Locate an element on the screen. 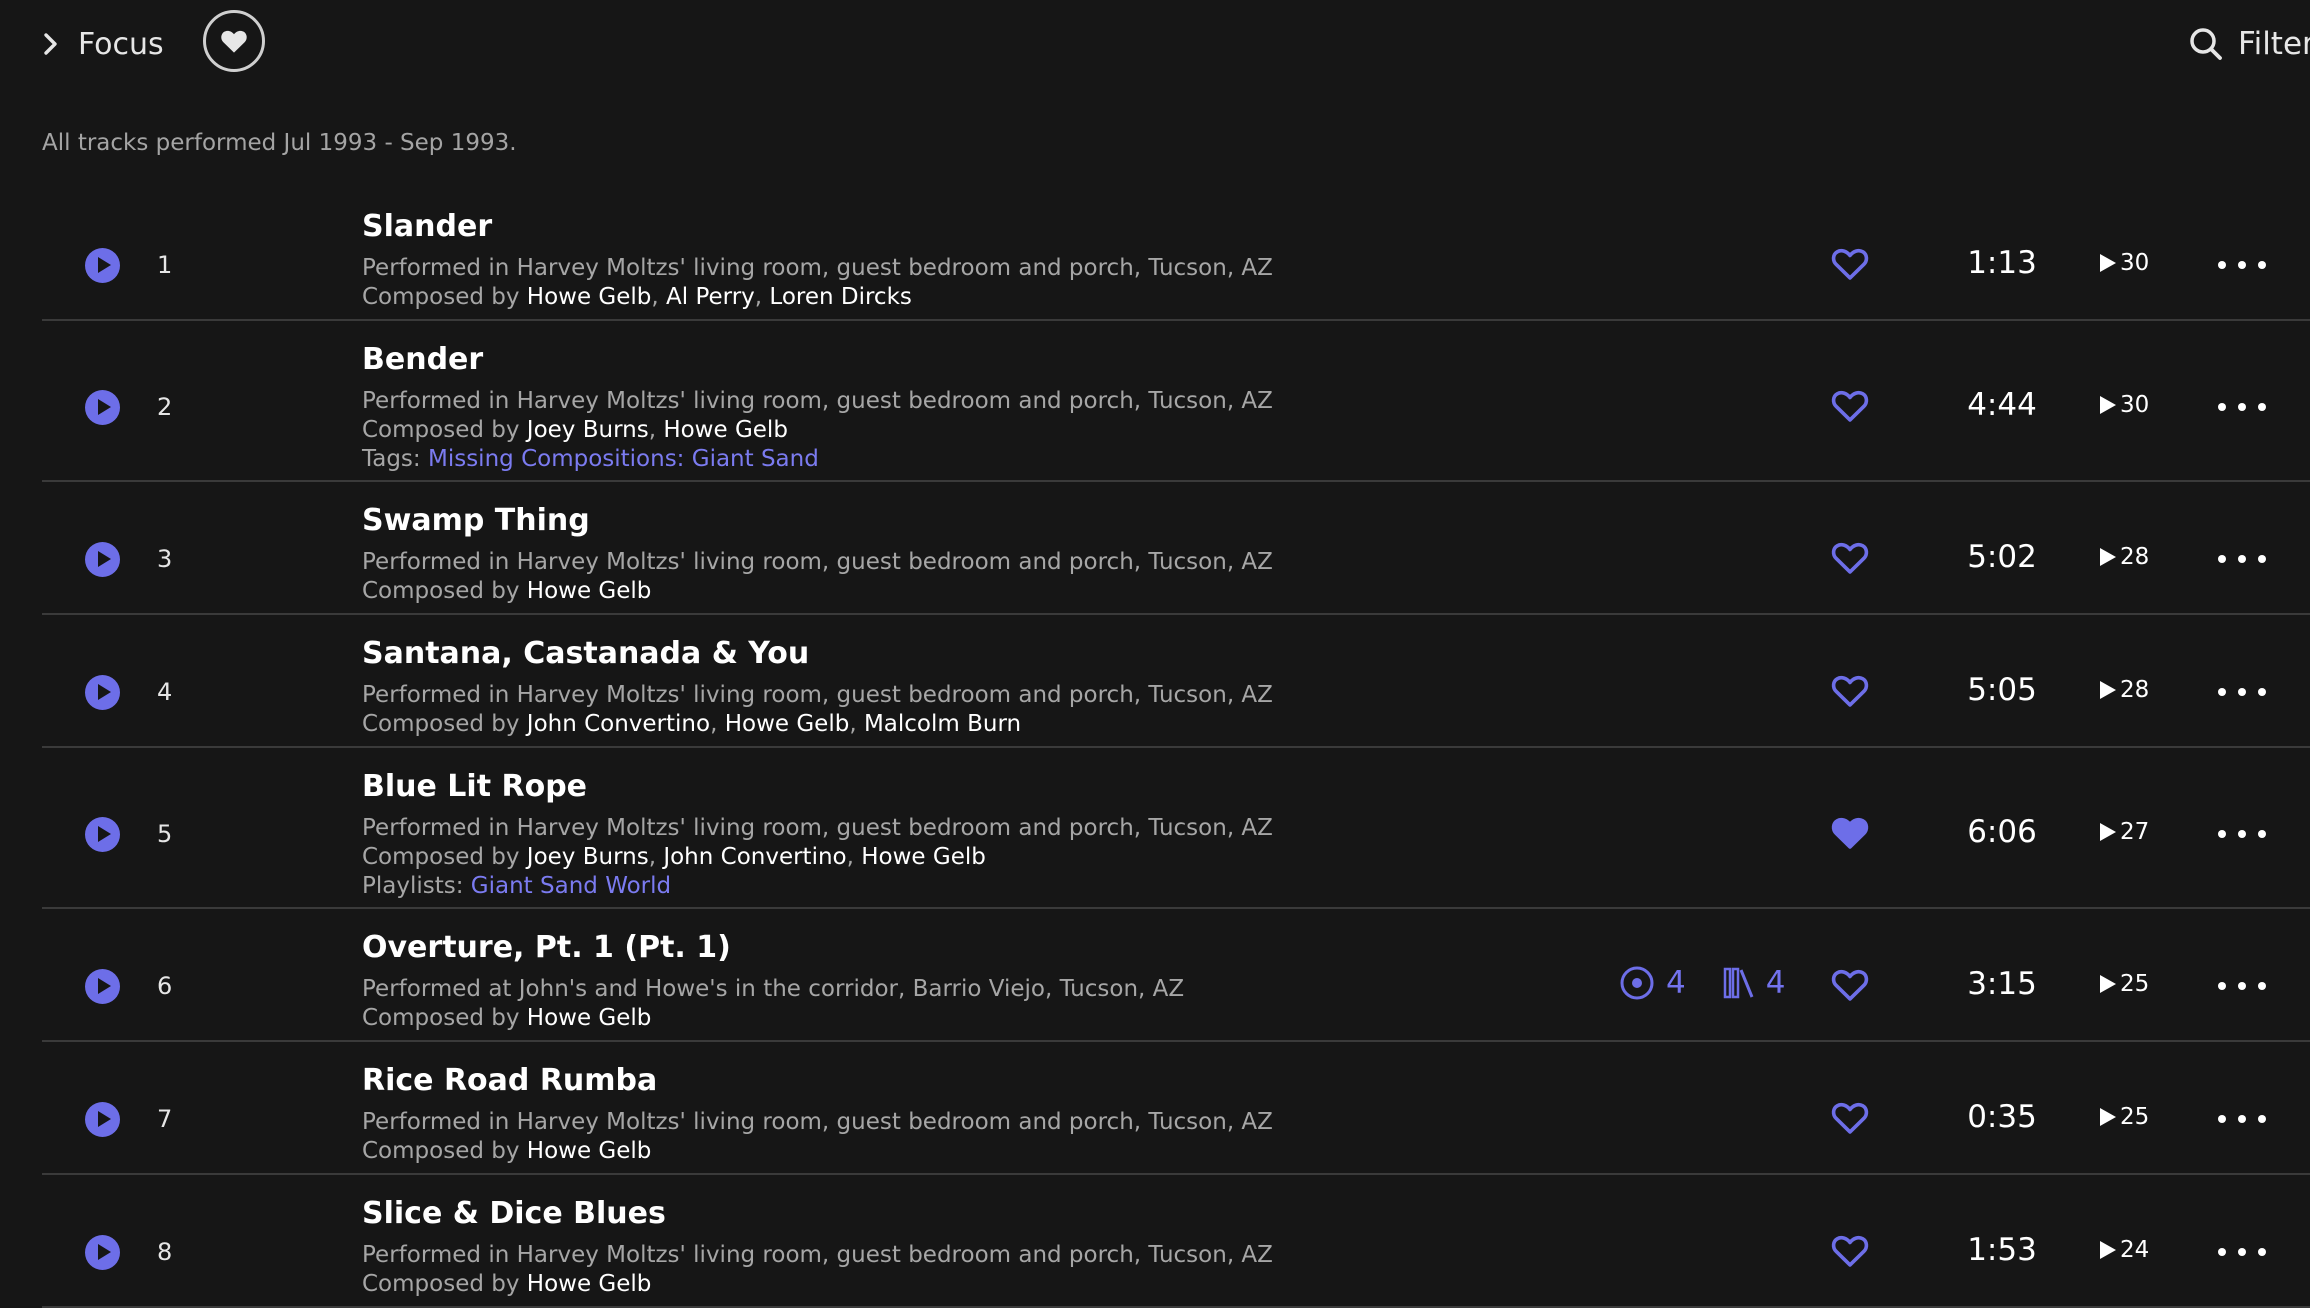 The height and width of the screenshot is (1308, 2310). track-number: 4 is located at coordinates (165, 692).